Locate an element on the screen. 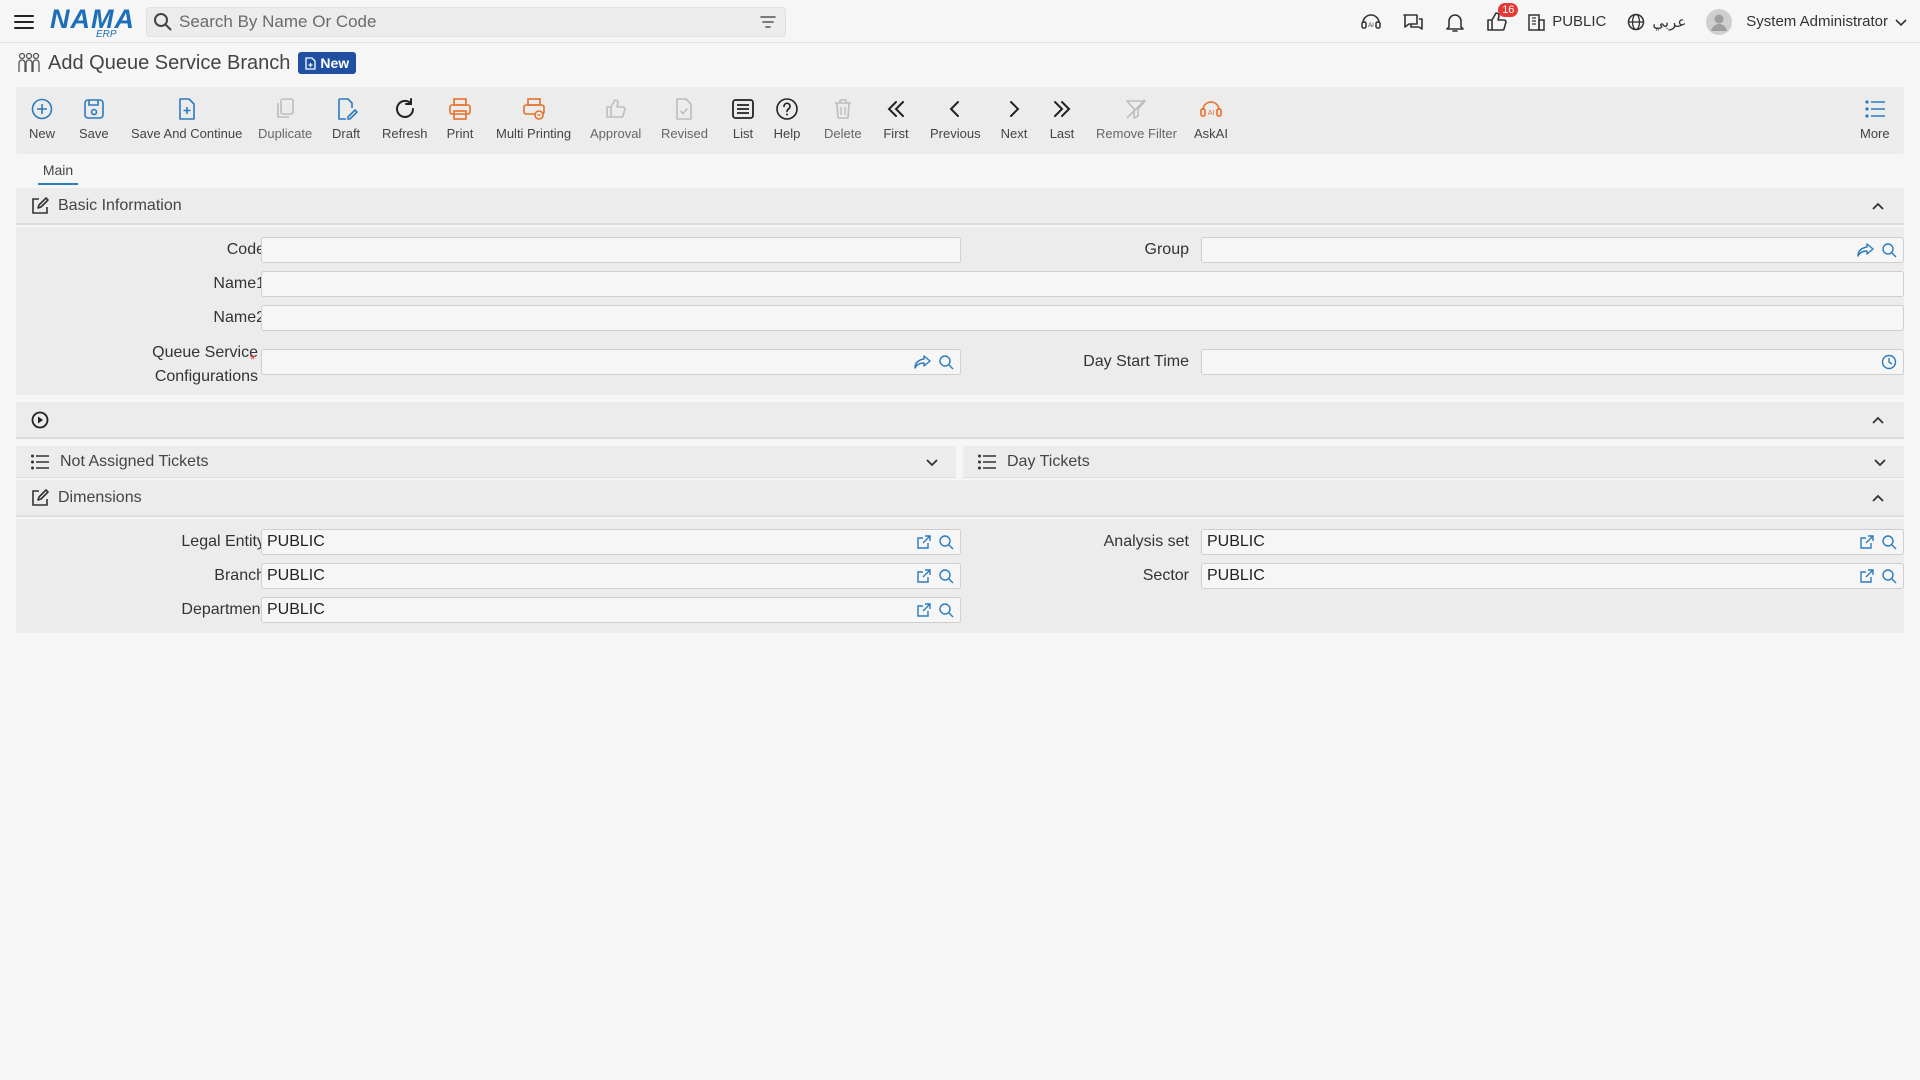 The image size is (1920, 1080). analysis-set-field: PUBLIC is located at coordinates (1552, 542).